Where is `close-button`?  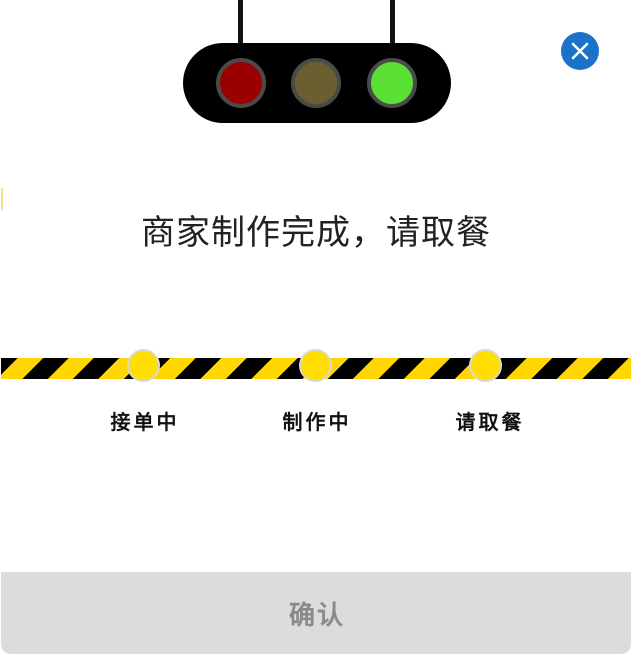
close-button is located at coordinates (580, 51).